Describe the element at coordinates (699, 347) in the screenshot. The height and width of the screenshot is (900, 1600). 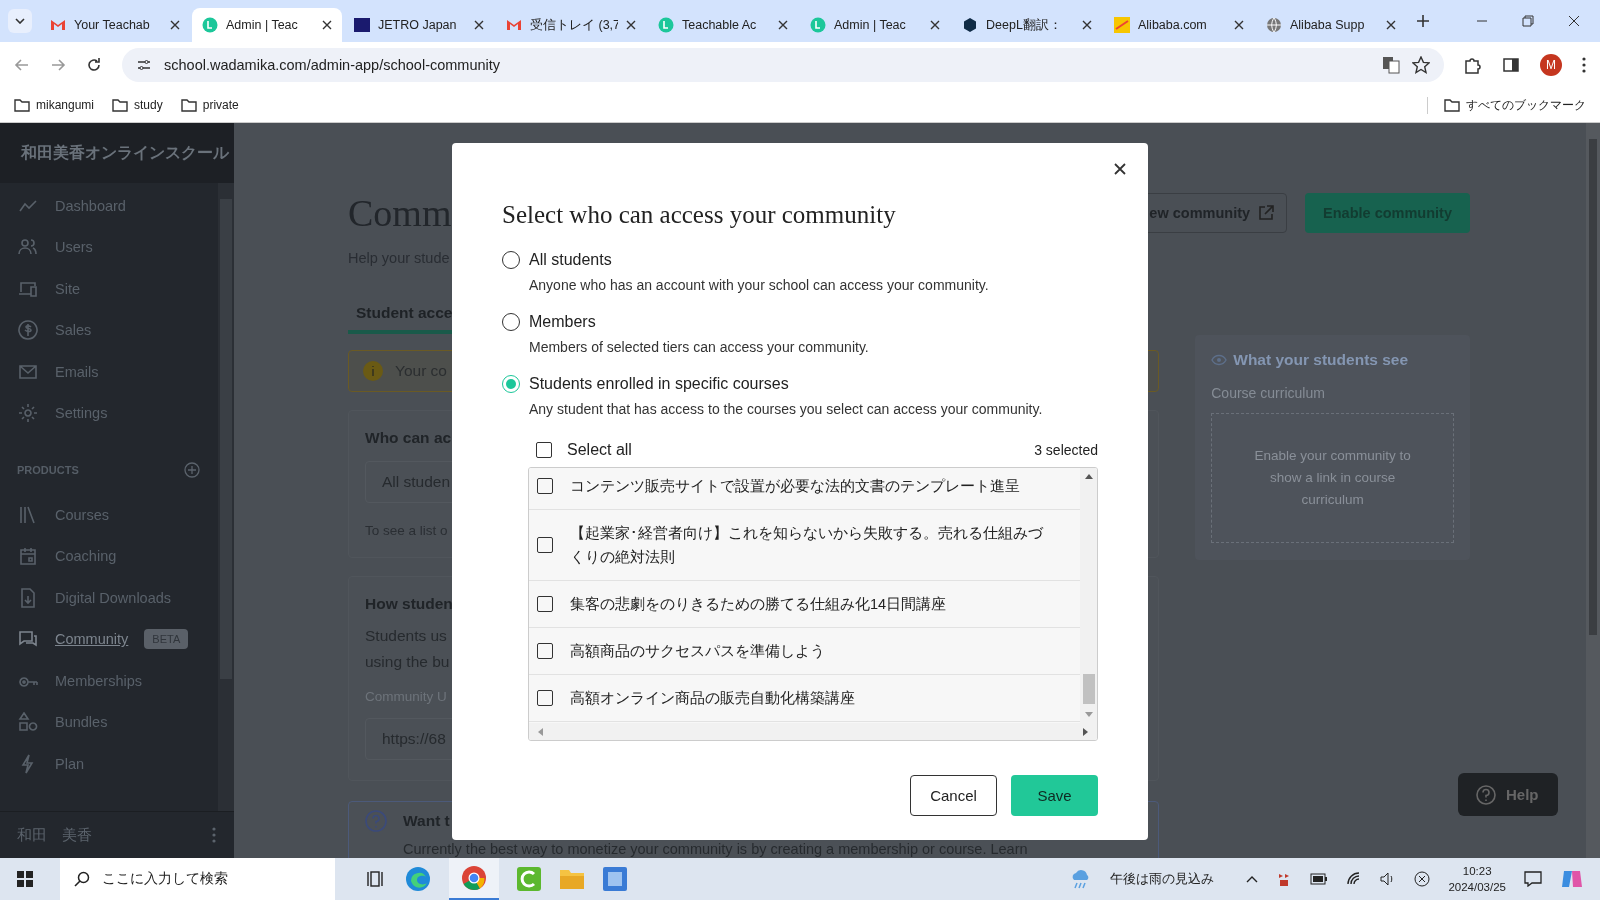
I see `option-description: Members of selected tiers can access your community.` at that location.